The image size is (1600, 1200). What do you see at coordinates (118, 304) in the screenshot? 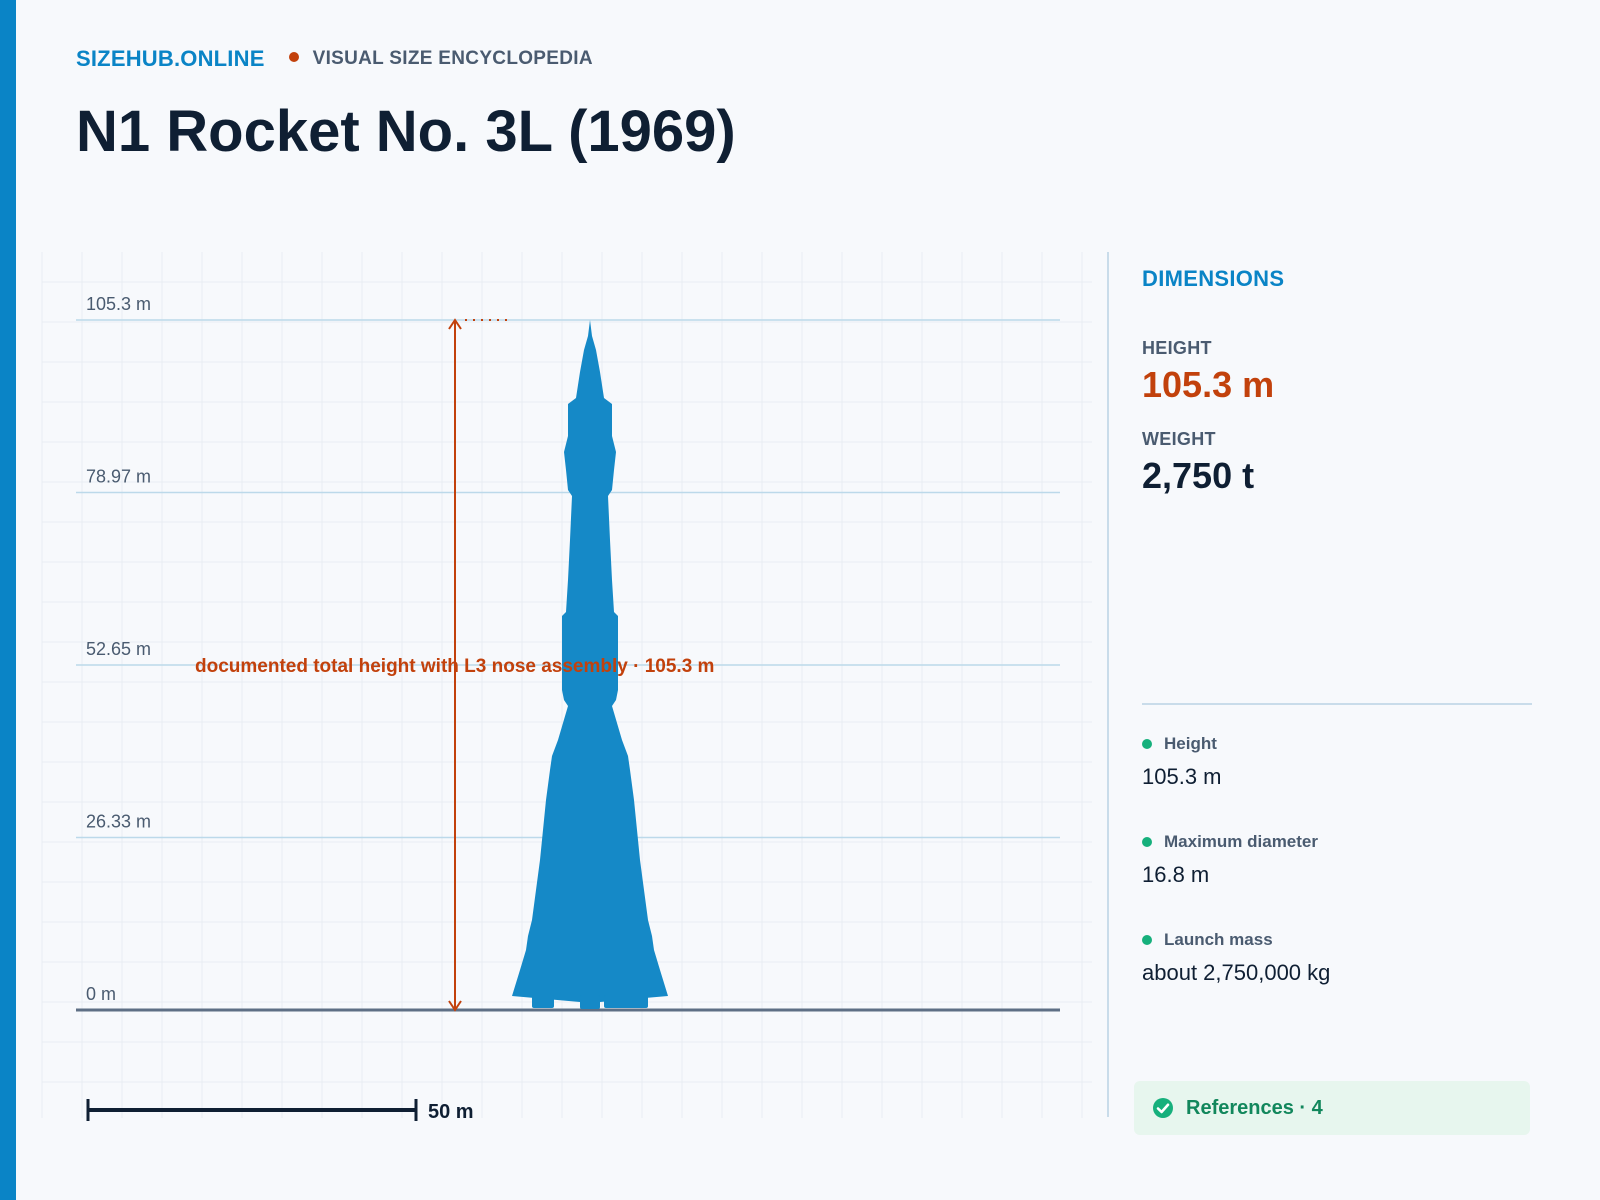
I see `y-tick-label: 105.3 m` at bounding box center [118, 304].